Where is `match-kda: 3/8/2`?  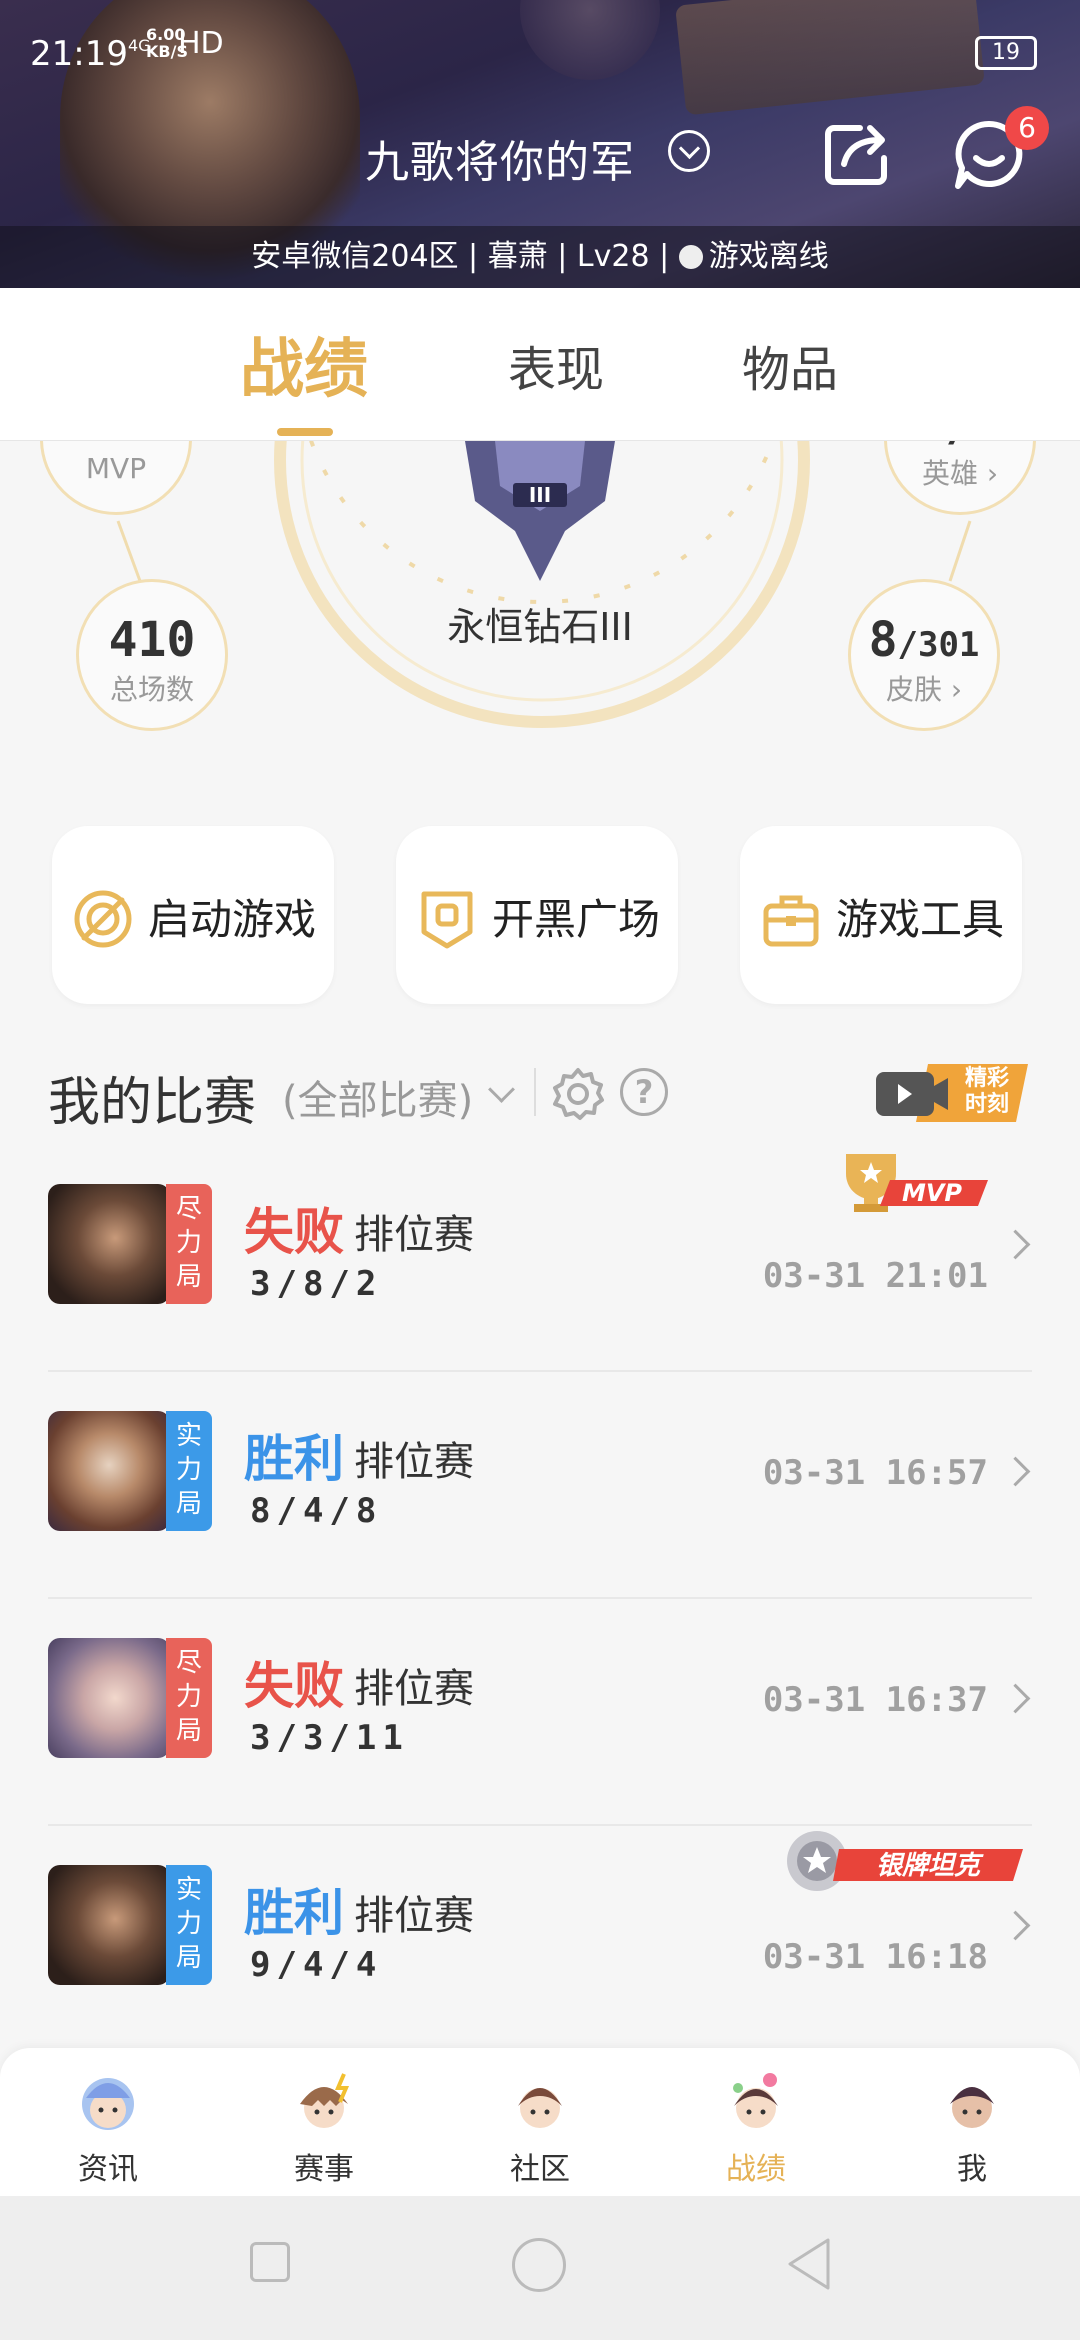 match-kda: 3/8/2 is located at coordinates (316, 1284).